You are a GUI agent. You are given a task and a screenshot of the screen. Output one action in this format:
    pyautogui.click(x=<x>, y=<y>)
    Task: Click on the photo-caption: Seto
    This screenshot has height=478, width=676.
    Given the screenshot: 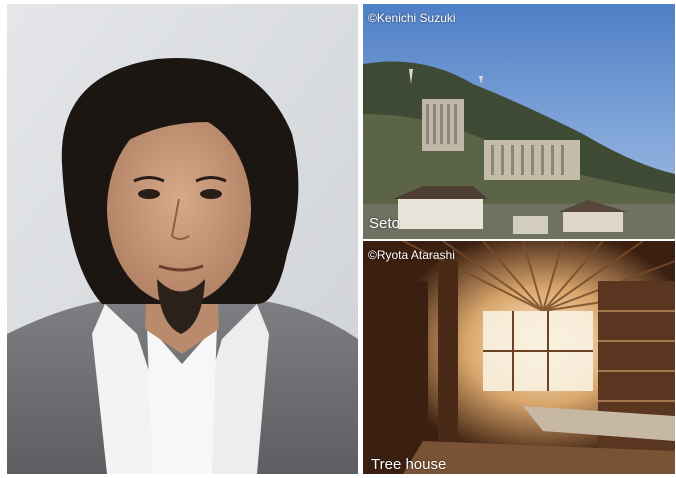 What is the action you would take?
    pyautogui.click(x=384, y=223)
    